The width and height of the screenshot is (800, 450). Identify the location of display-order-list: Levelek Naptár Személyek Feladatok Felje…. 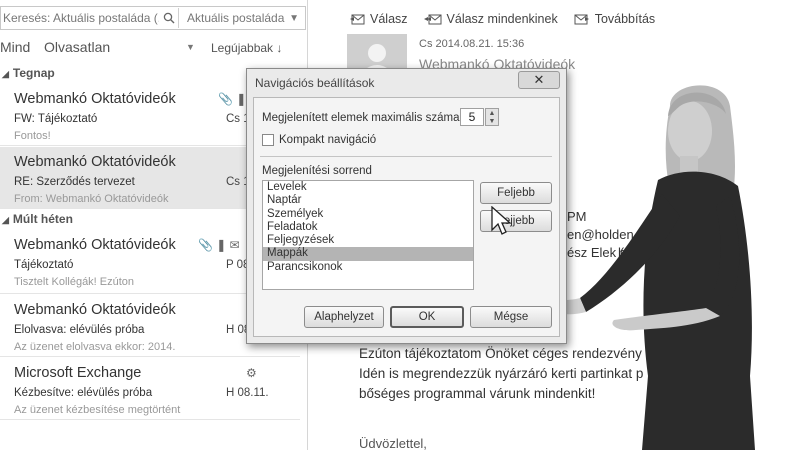
(368, 235).